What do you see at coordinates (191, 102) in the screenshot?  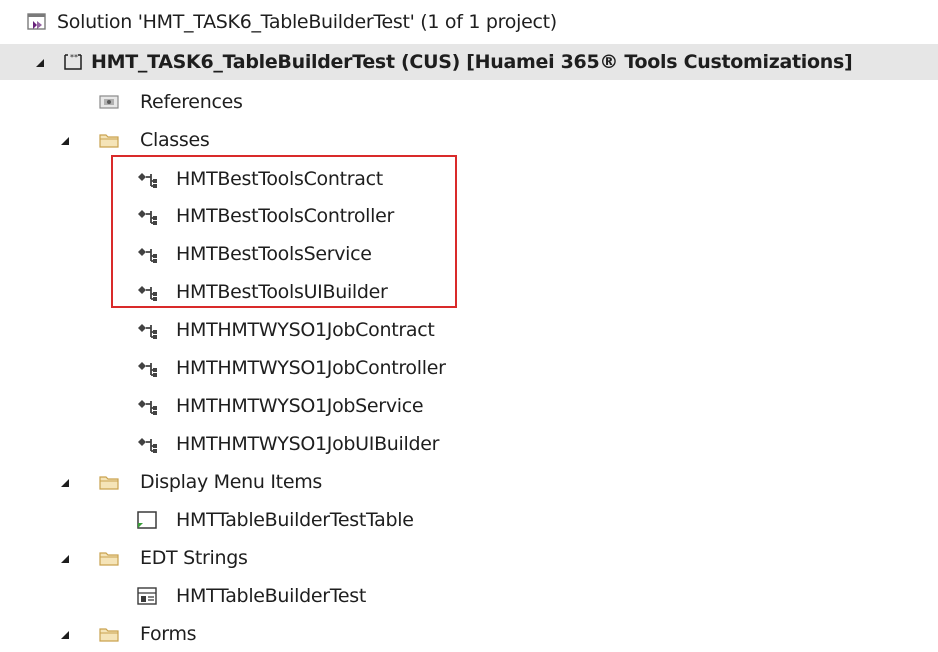 I see `references-label: References` at bounding box center [191, 102].